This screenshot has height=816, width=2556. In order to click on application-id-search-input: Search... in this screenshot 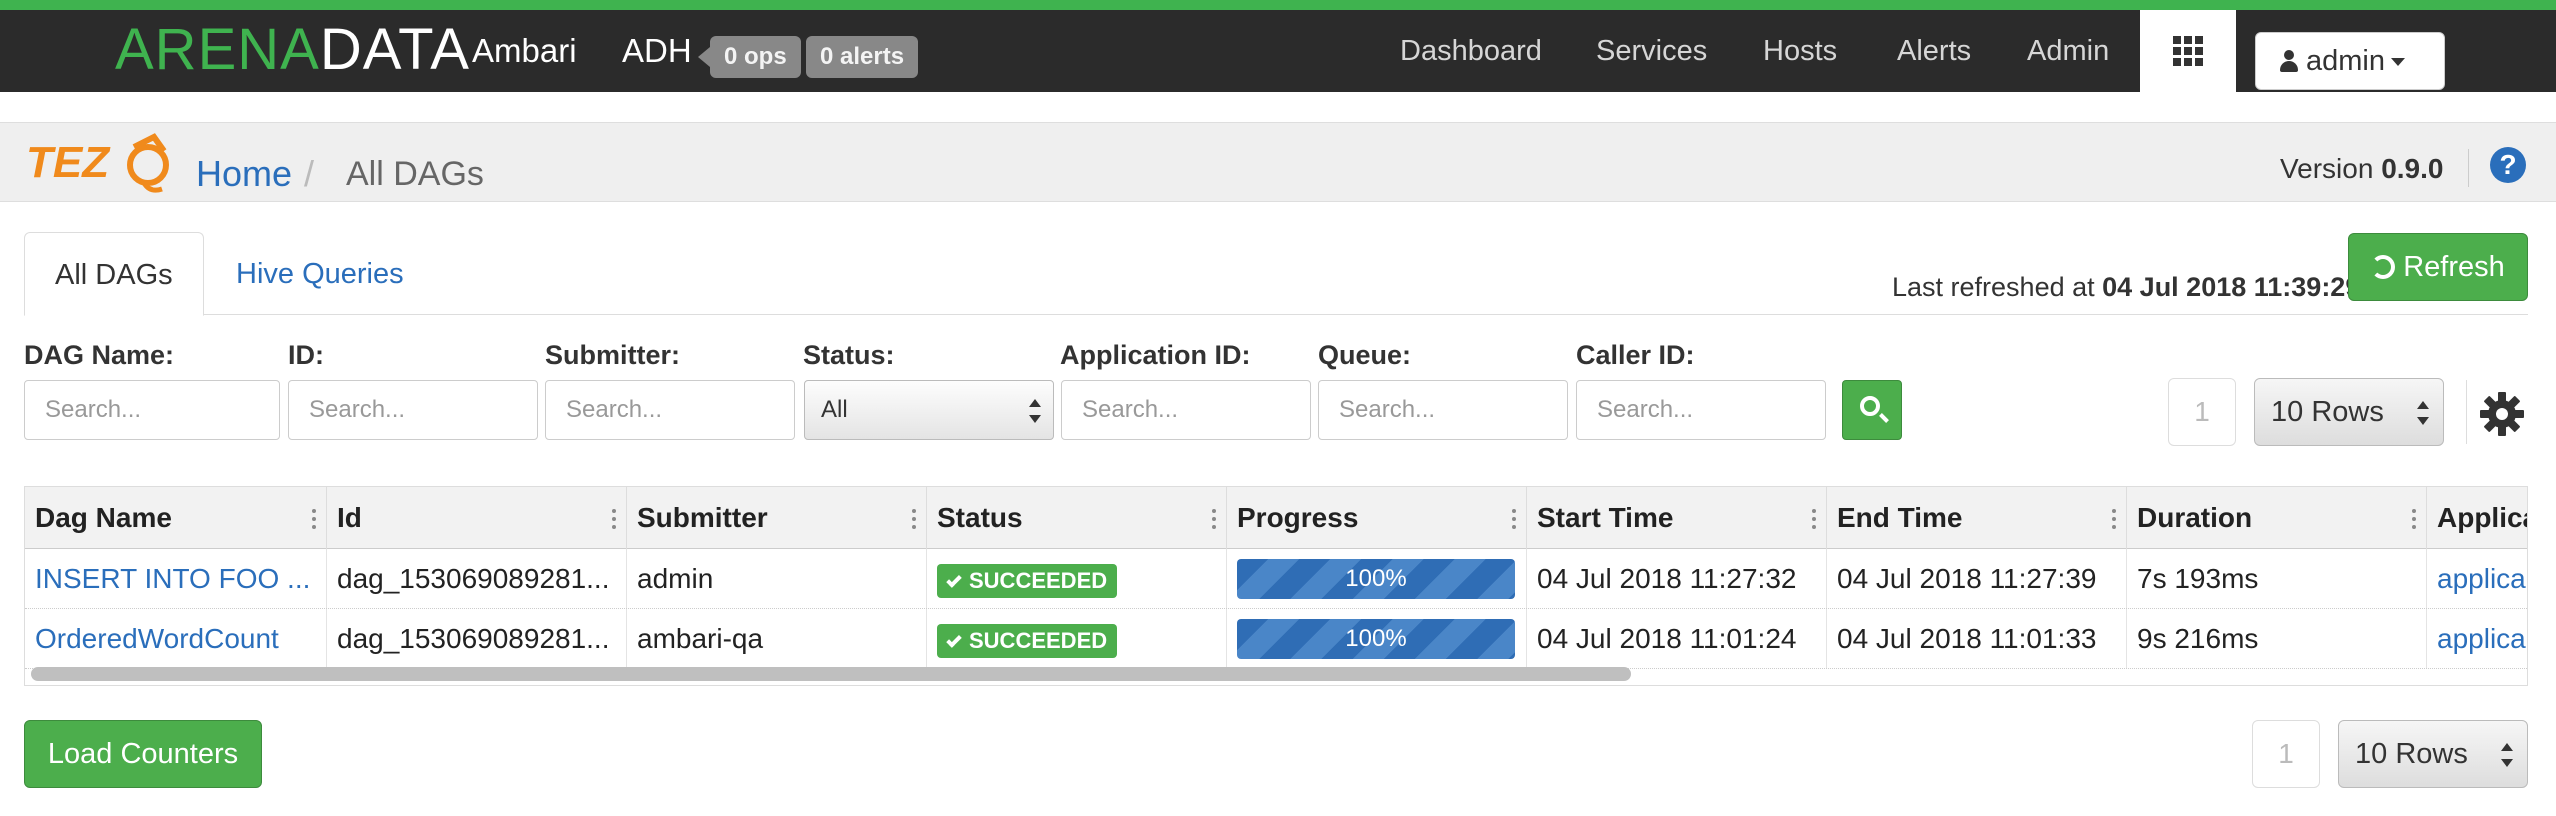, I will do `click(1186, 410)`.